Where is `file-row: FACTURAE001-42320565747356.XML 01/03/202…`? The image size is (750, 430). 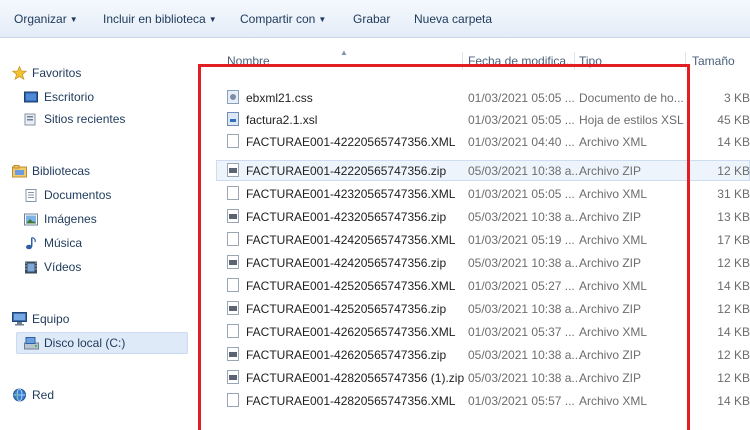 file-row: FACTURAE001-42320565747356.XML 01/03/202… is located at coordinates (475, 194).